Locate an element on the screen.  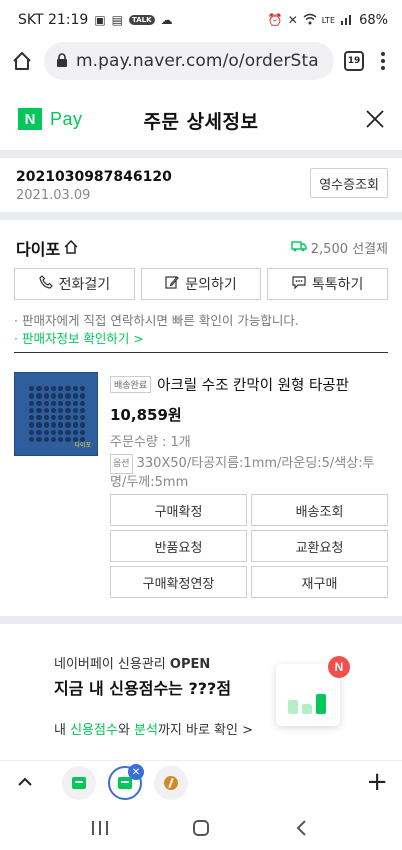
product-quantity: 주문수량 : 1개 is located at coordinates (150, 442).